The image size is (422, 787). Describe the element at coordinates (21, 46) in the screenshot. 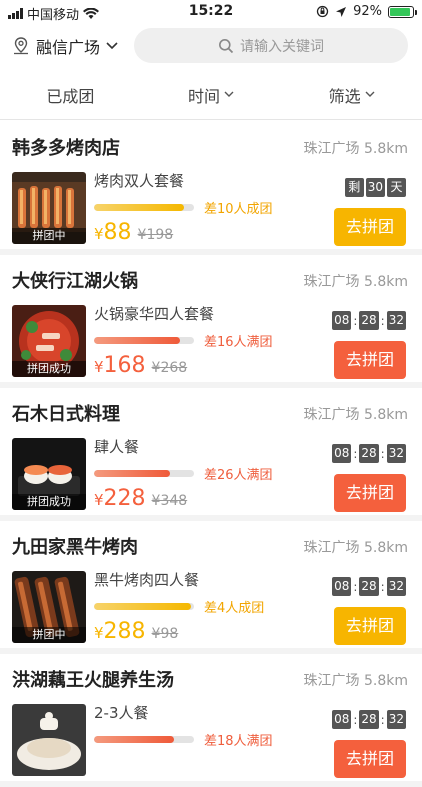

I see `location-pin-icon` at that location.